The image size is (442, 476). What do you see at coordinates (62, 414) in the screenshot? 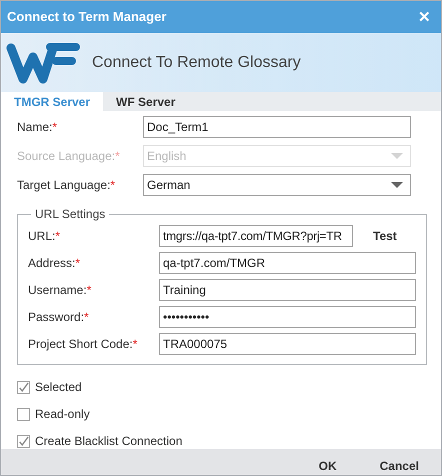
I see `checkbox-label: Read-only` at bounding box center [62, 414].